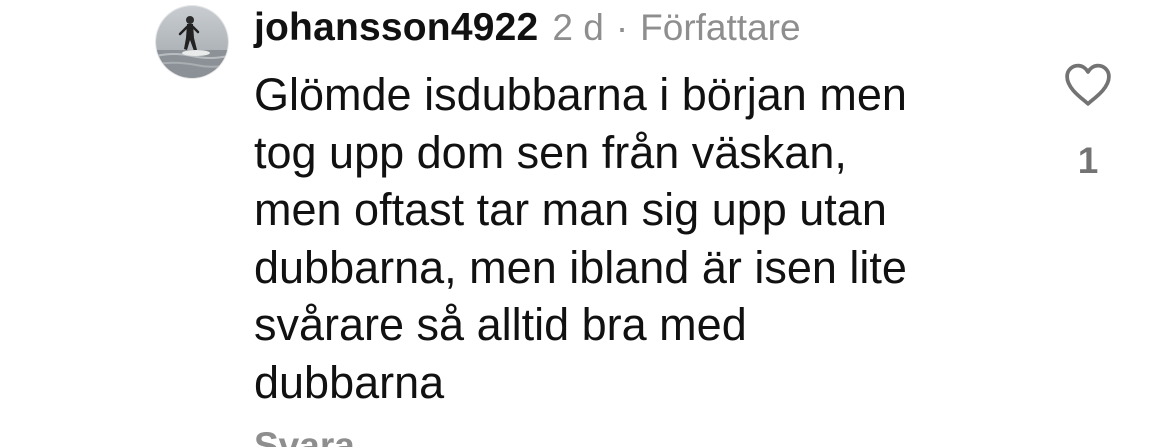  I want to click on reply-button: Svara, so click(304, 436).